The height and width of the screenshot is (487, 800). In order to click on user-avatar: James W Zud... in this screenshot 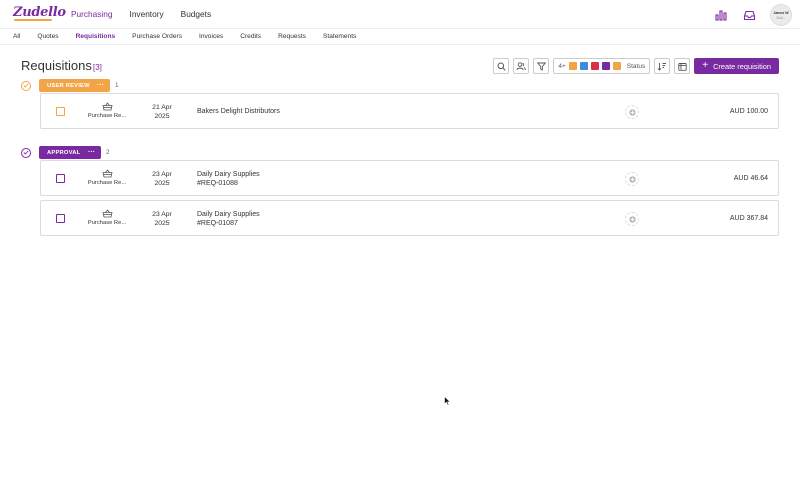, I will do `click(781, 15)`.